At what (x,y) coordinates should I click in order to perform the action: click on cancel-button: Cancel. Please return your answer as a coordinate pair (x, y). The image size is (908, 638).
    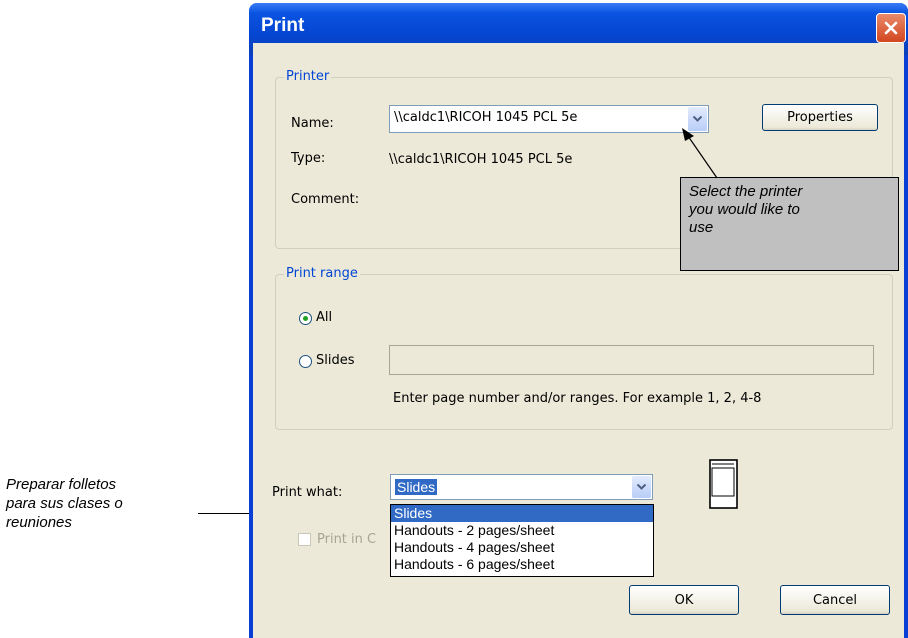
    Looking at the image, I should click on (835, 600).